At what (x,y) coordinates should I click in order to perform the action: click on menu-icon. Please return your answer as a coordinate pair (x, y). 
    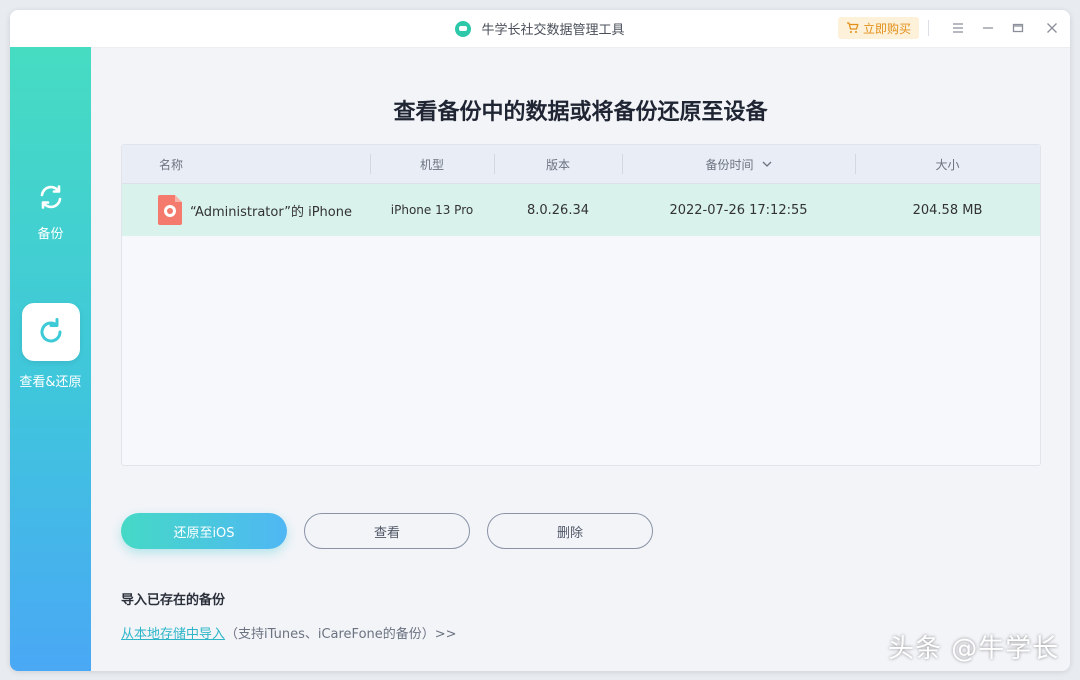
    Looking at the image, I should click on (958, 28).